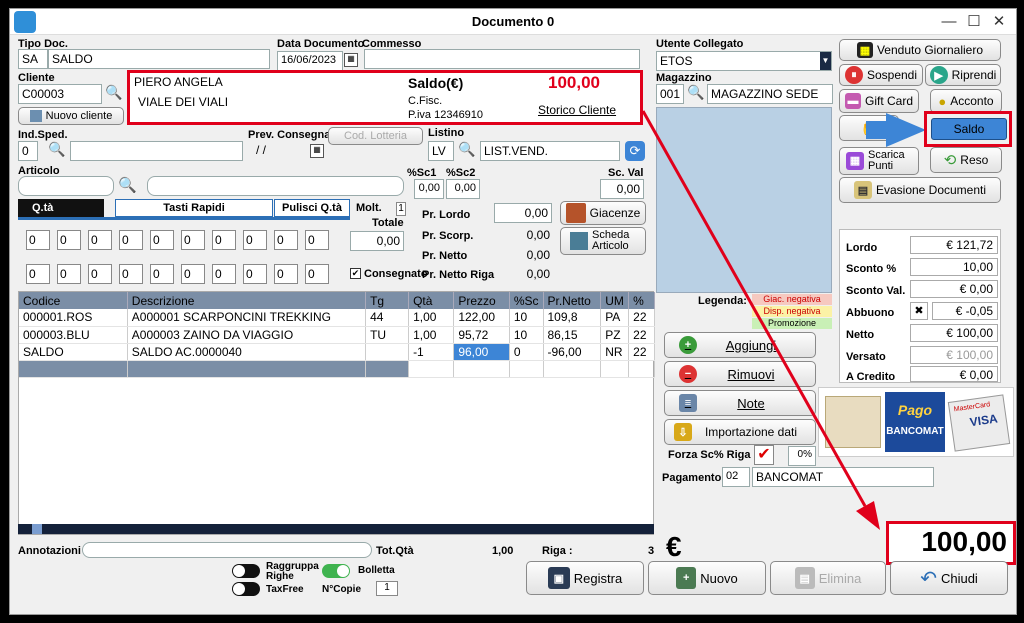 This screenshot has width=1024, height=623. I want to click on chiudi-button: ↶ Chiudi, so click(949, 578).